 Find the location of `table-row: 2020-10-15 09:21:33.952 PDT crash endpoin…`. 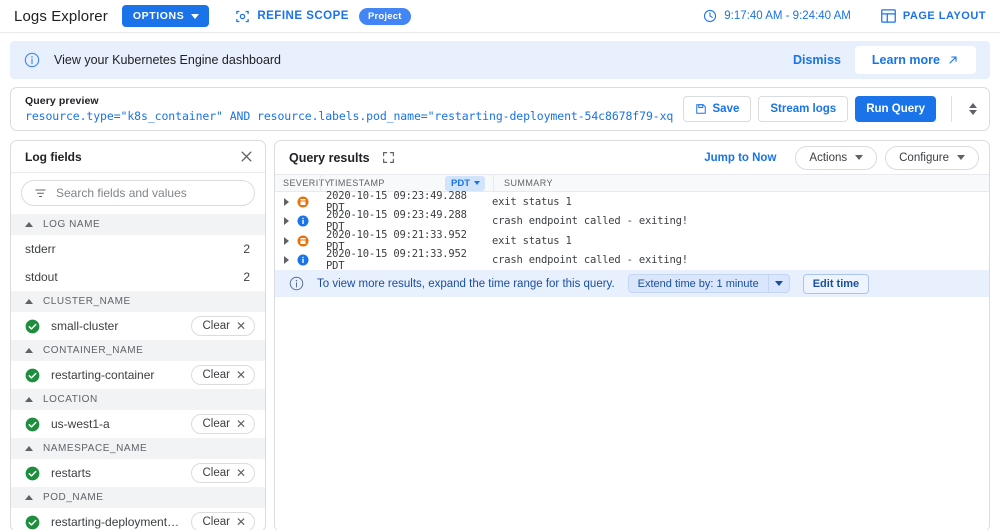

table-row: 2020-10-15 09:21:33.952 PDT crash endpoin… is located at coordinates (632, 260).